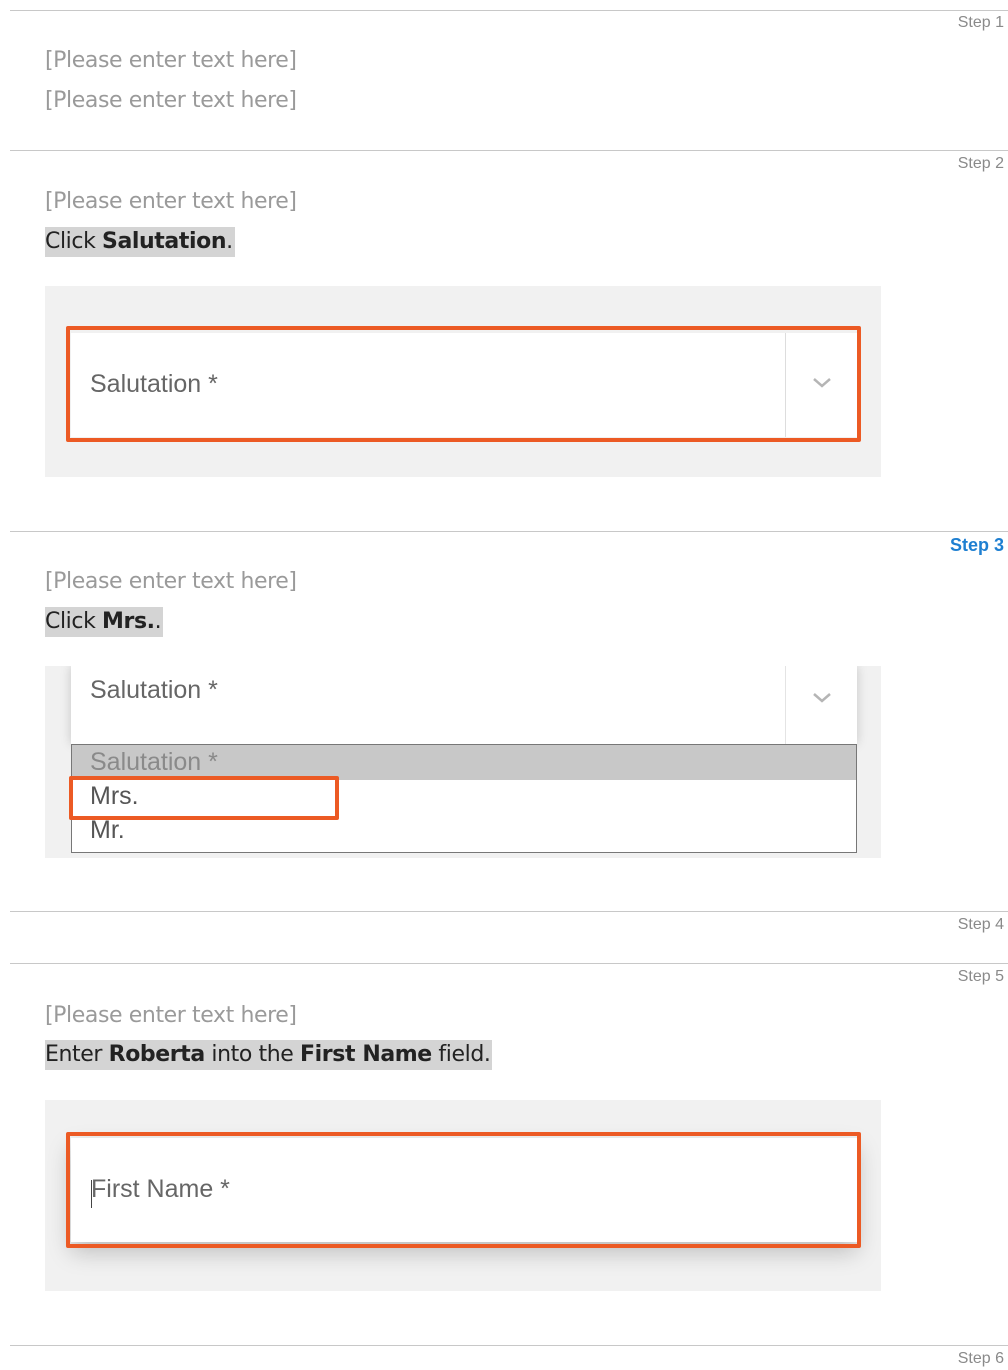  What do you see at coordinates (171, 582) in the screenshot?
I see `step-3-placeholder: [Please enter text here]` at bounding box center [171, 582].